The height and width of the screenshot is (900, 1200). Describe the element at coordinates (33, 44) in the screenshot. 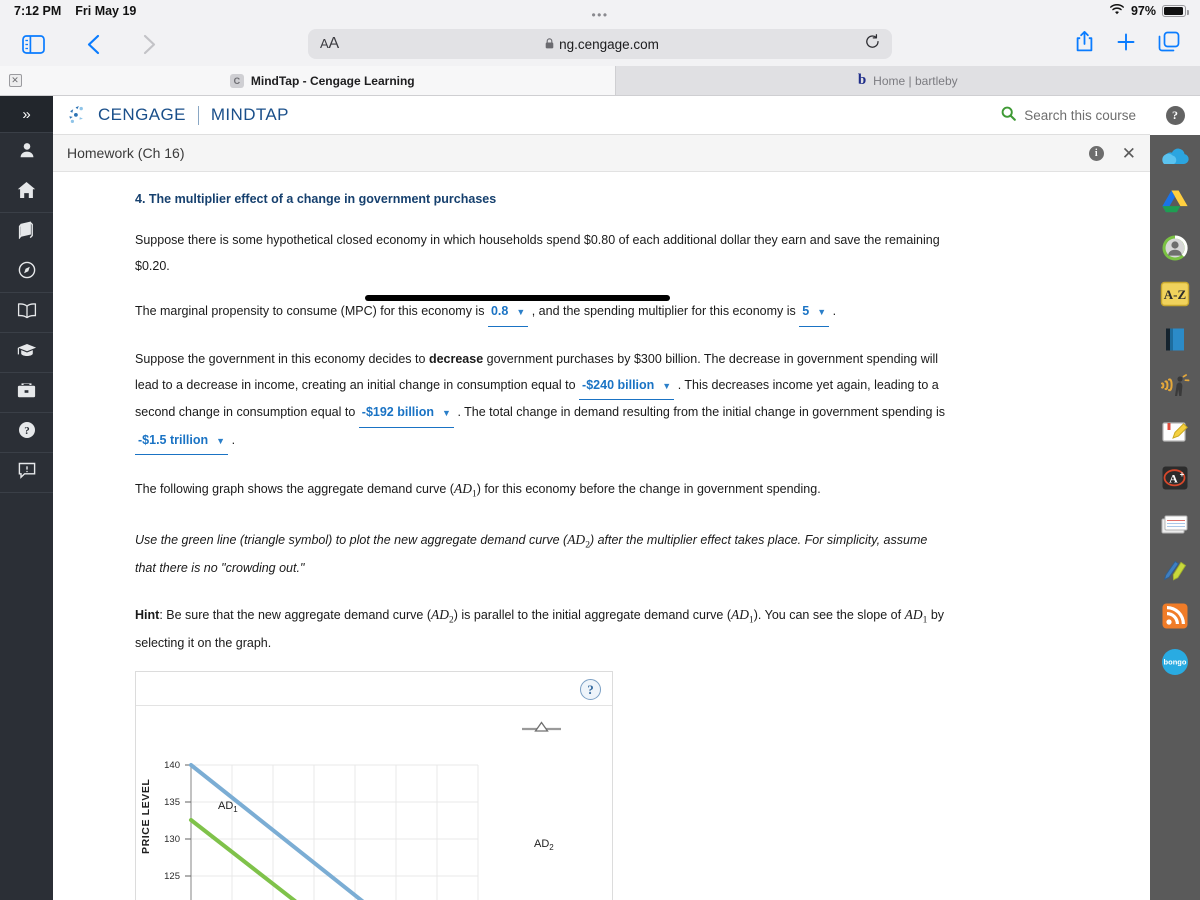

I see `sidebar-toggle-icon` at that location.